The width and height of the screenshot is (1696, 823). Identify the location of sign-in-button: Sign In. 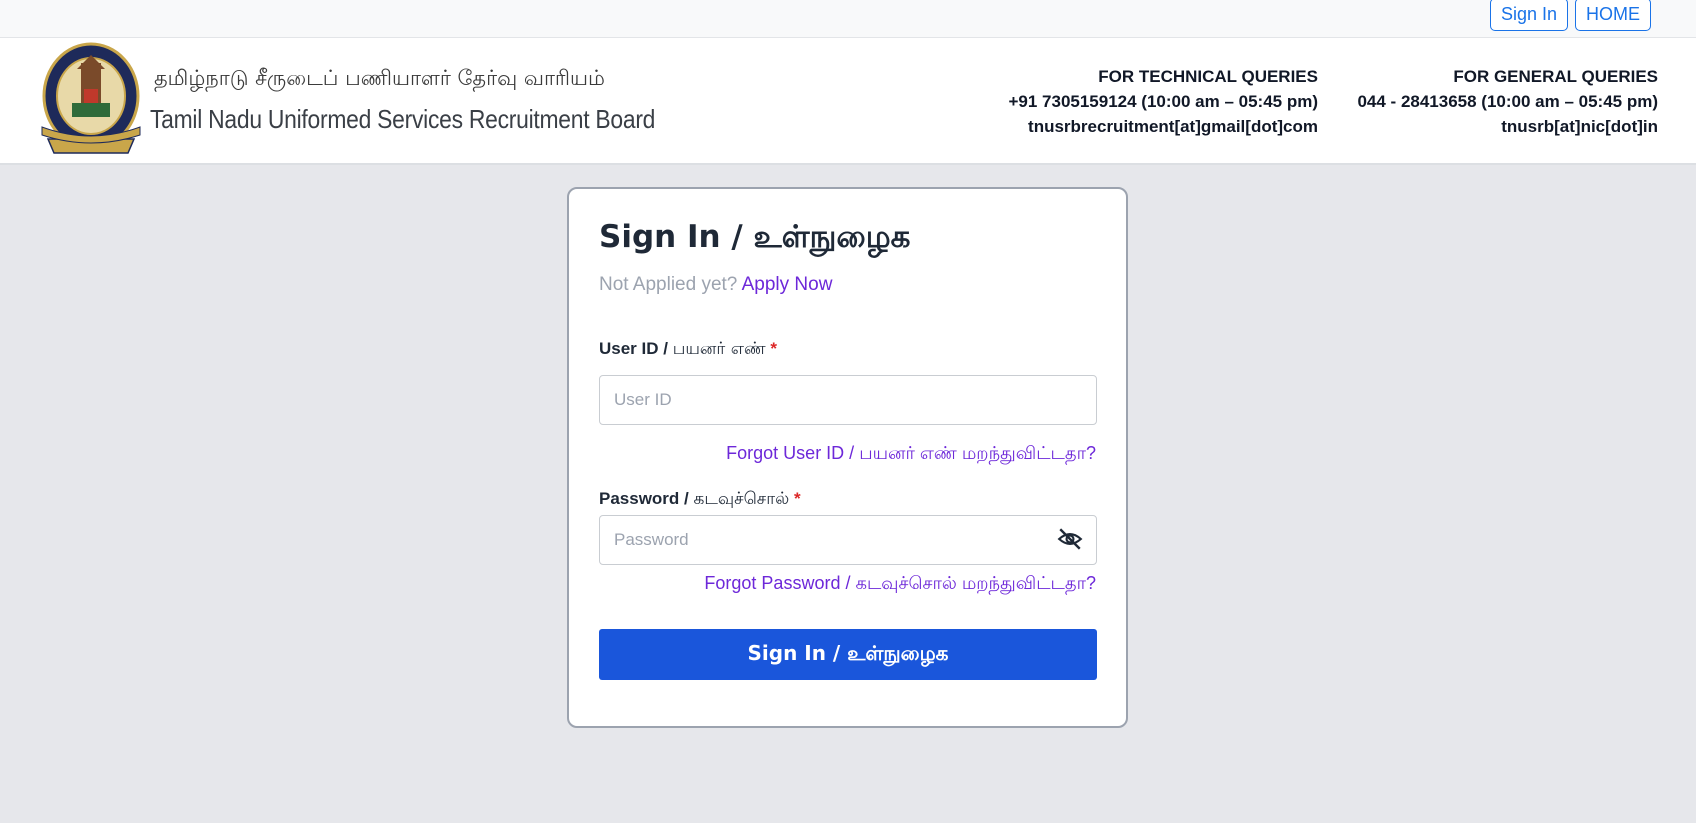
(1529, 15).